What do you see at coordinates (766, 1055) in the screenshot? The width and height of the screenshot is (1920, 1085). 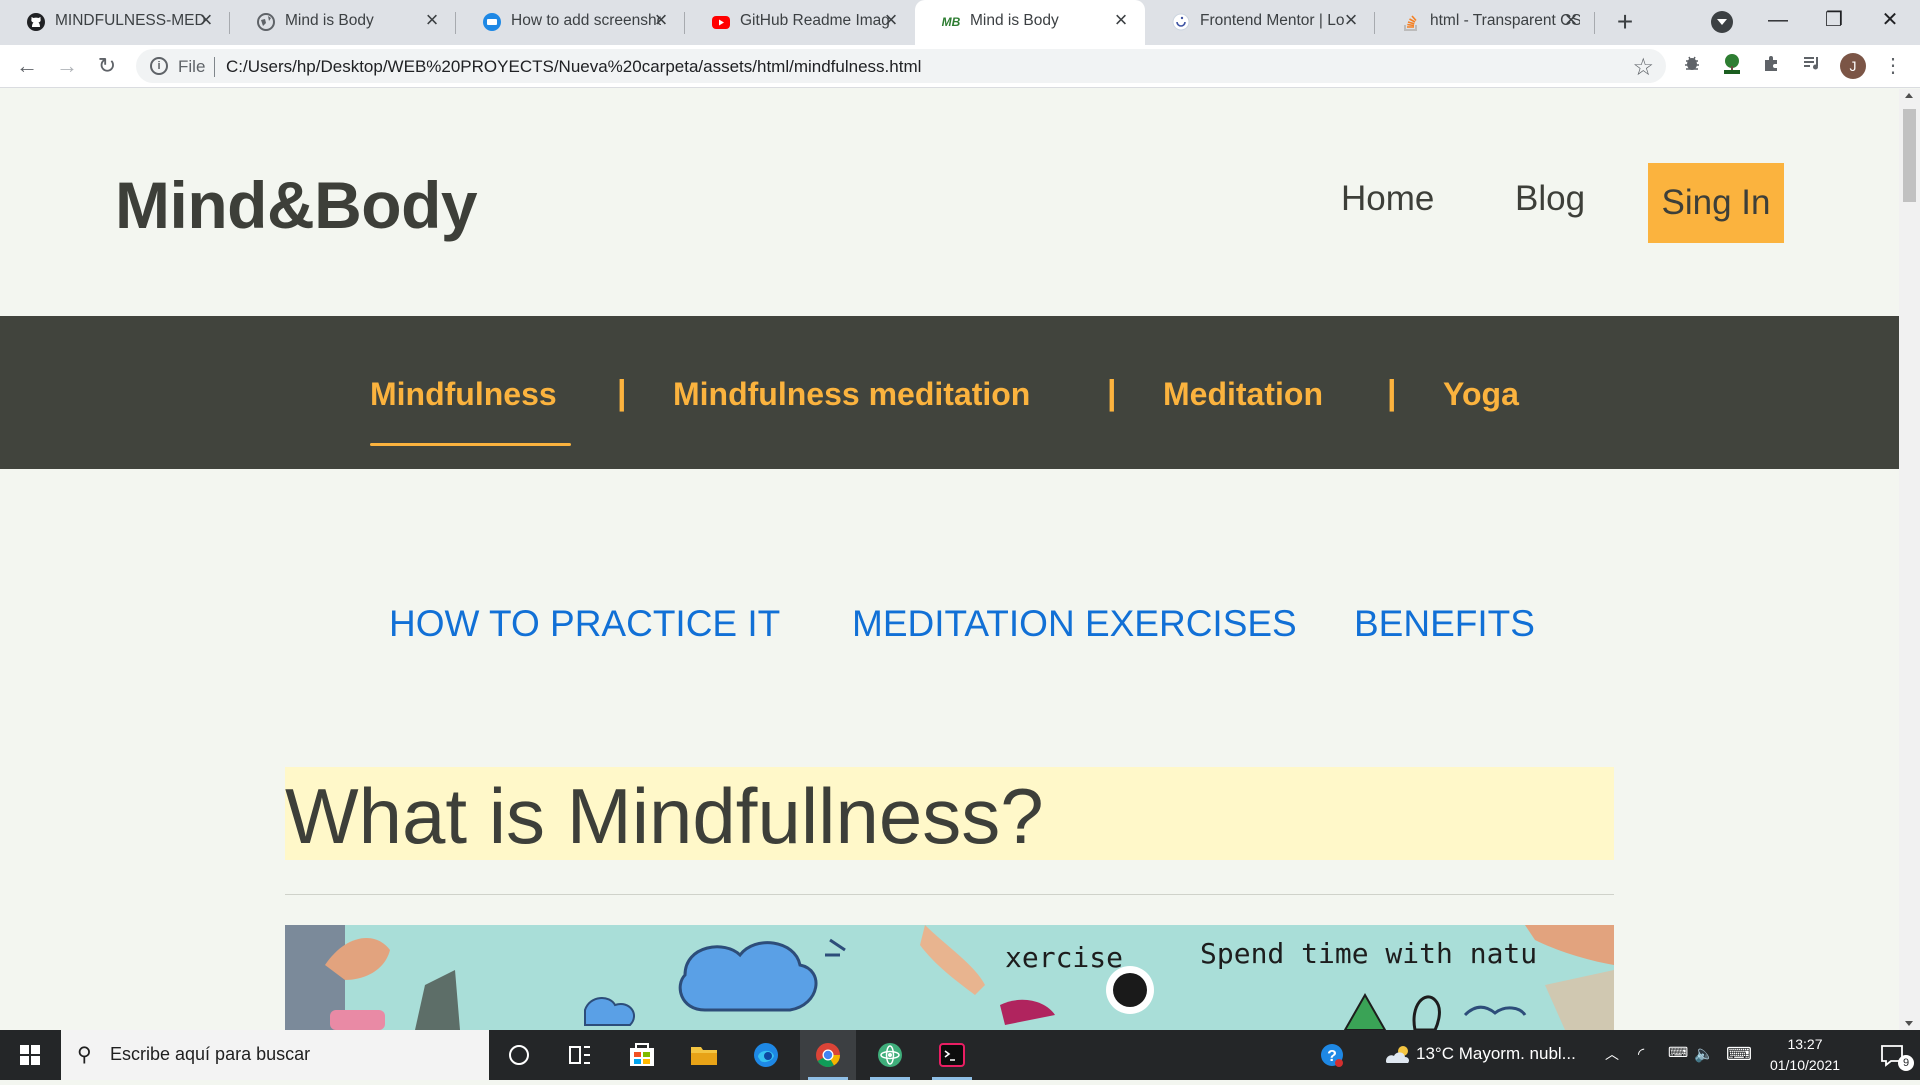 I see `edge-icon` at bounding box center [766, 1055].